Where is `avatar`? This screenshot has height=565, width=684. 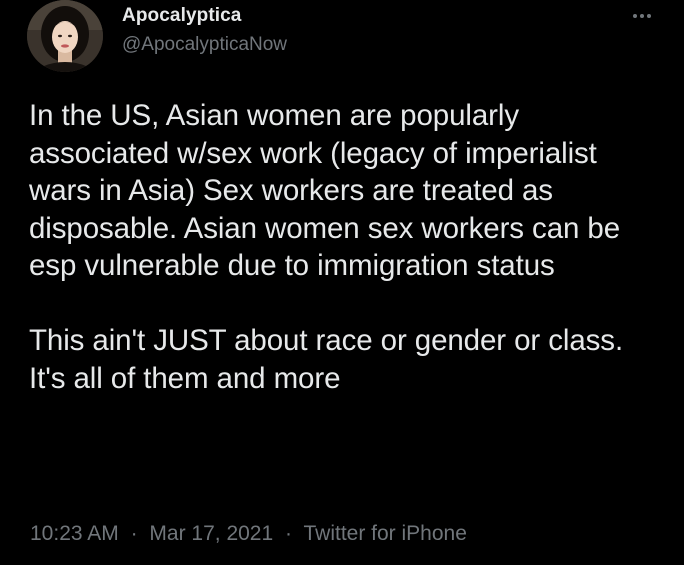 avatar is located at coordinates (65, 36).